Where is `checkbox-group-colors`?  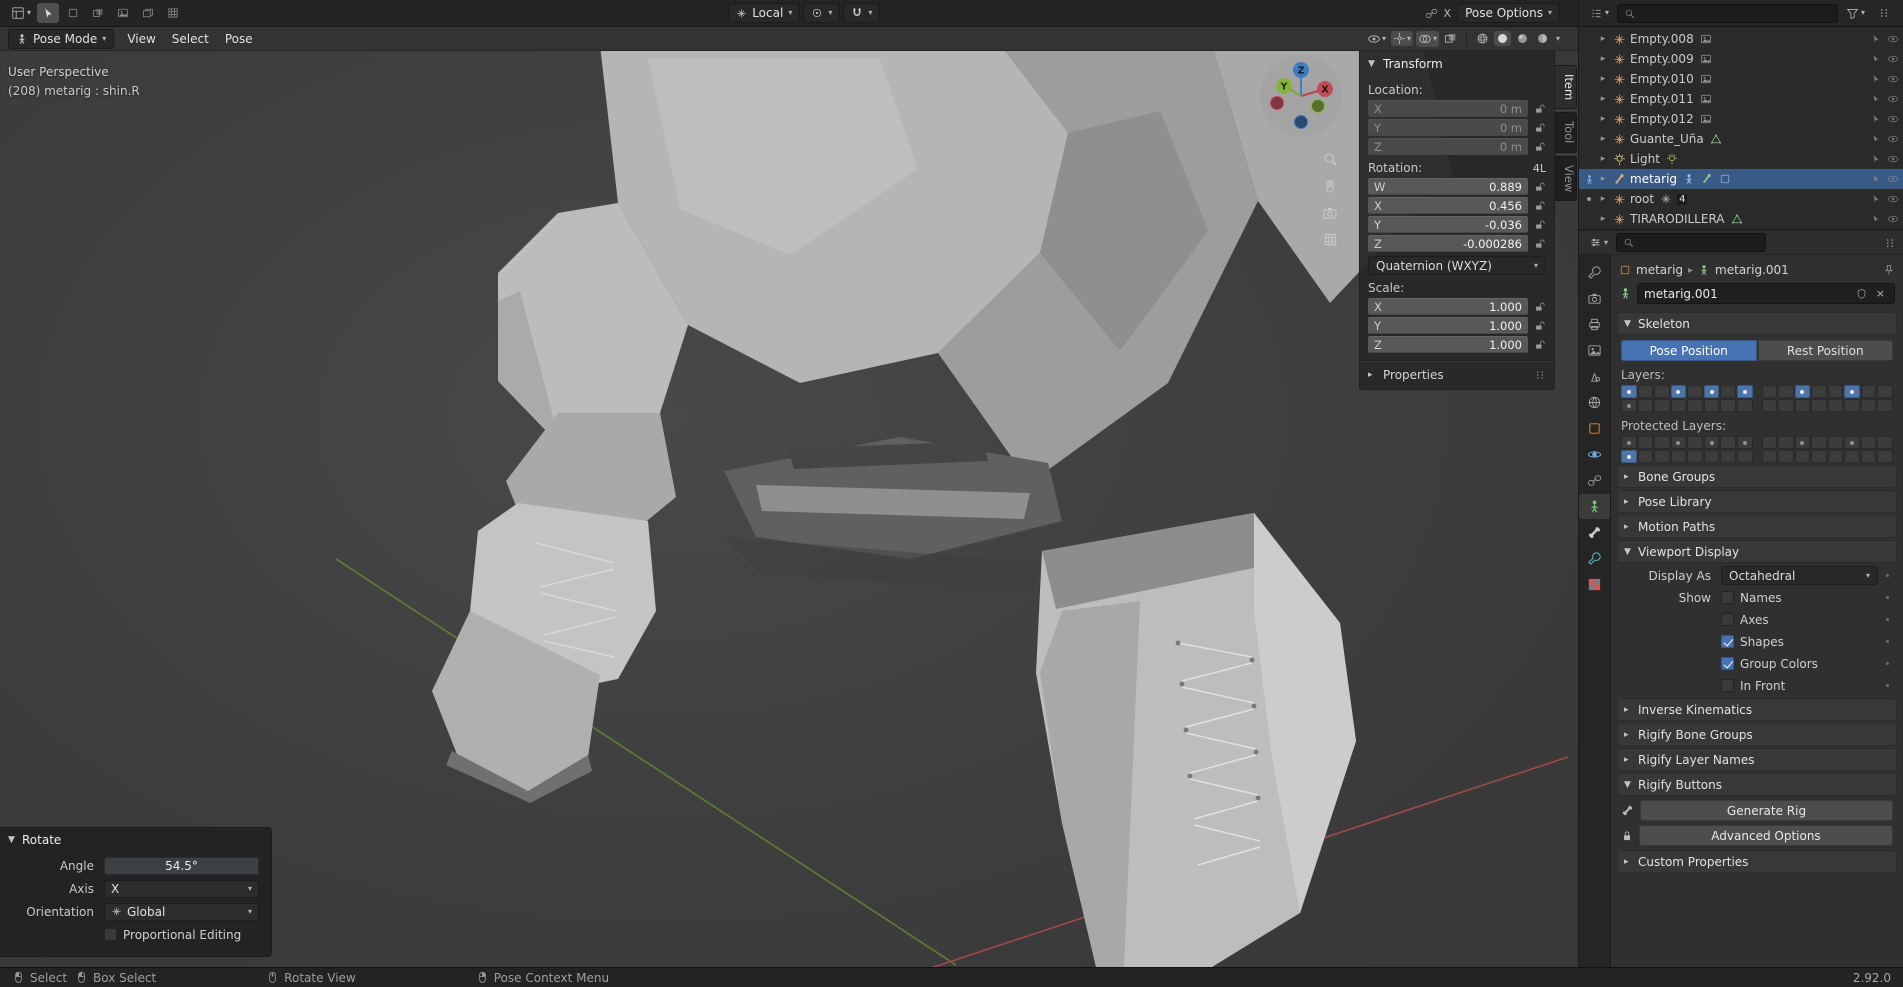
checkbox-group-colors is located at coordinates (1727, 663).